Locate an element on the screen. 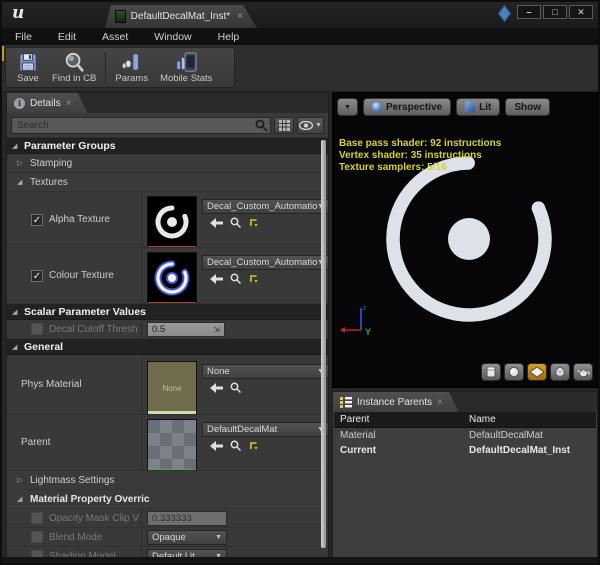 Image resolution: width=600 pixels, height=565 pixels. details-tab-strip: i Details × is located at coordinates (167, 103).